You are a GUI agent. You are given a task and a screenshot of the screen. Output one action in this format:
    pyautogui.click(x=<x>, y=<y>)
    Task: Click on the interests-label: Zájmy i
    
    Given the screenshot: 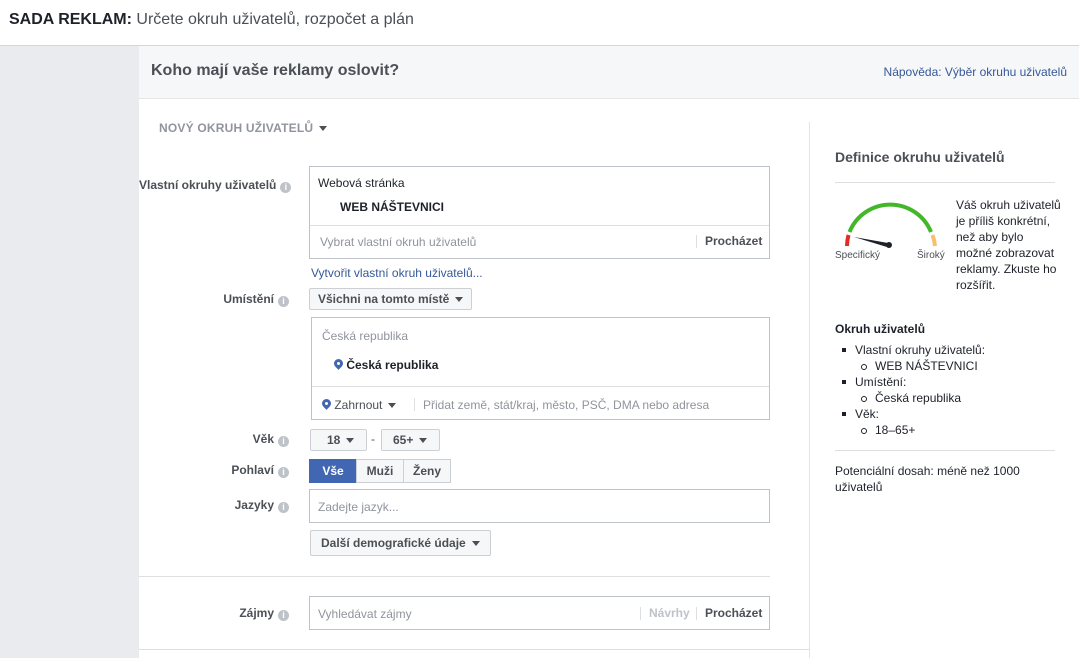 What is the action you would take?
    pyautogui.click(x=214, y=613)
    